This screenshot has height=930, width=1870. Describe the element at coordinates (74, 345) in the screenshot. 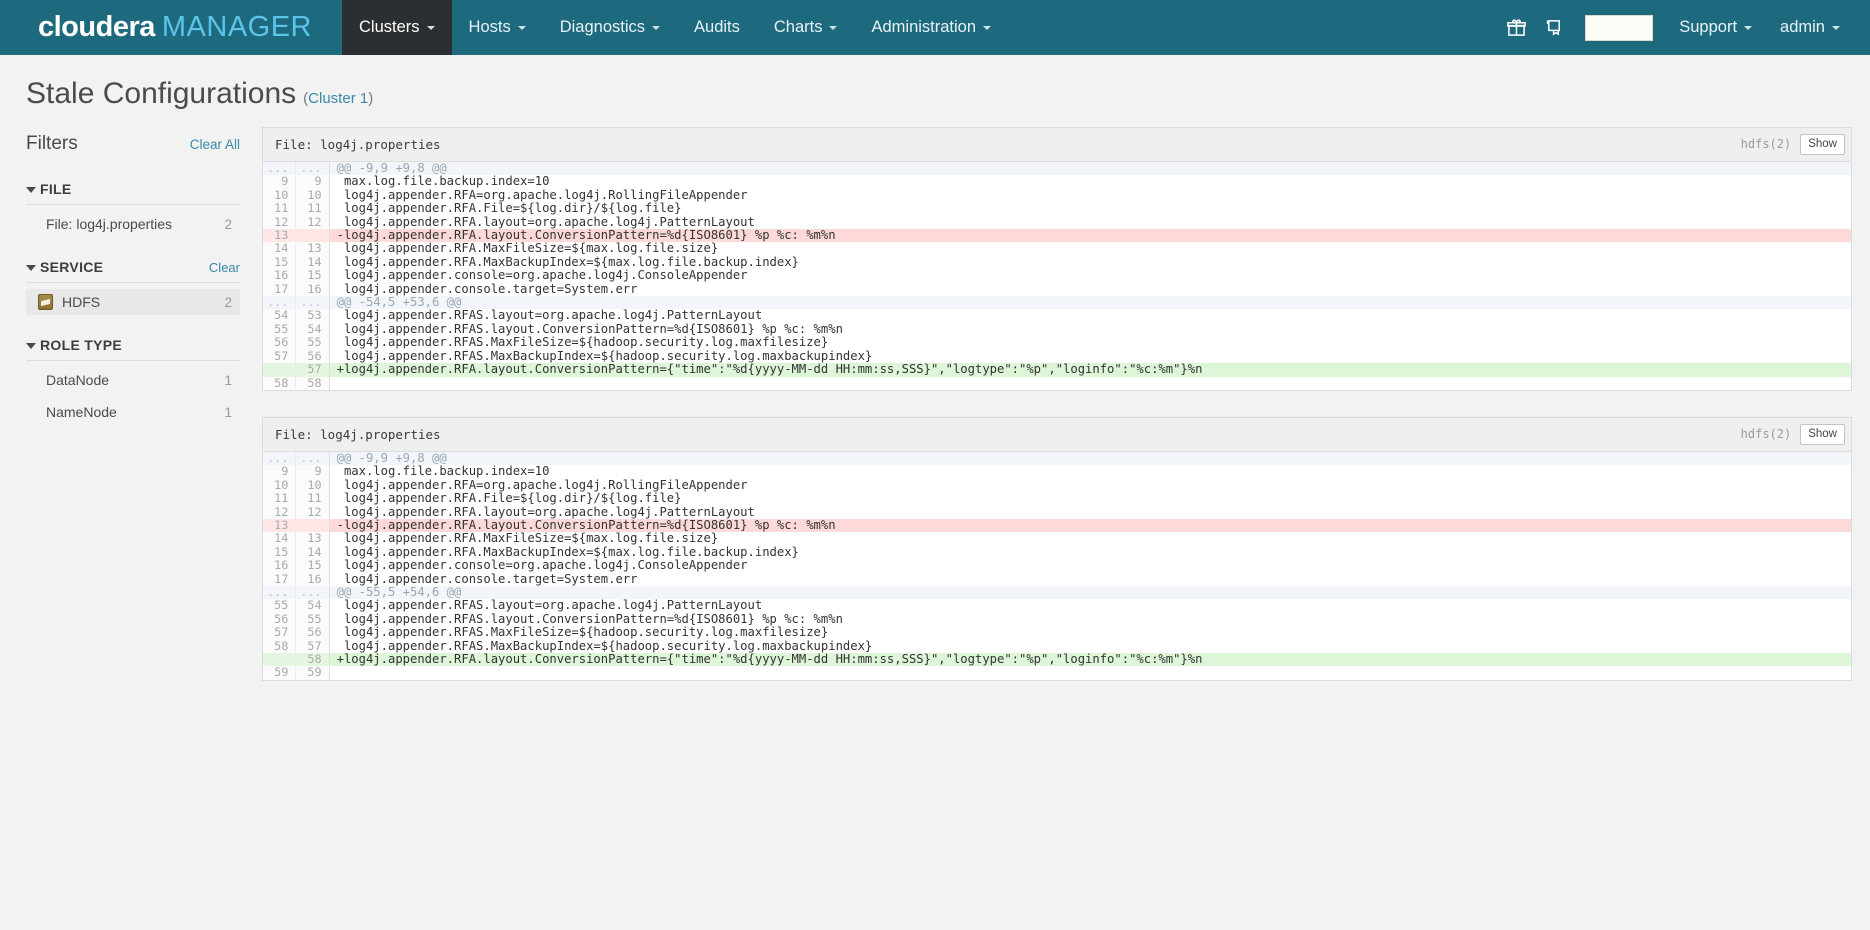

I see `facet-header-left: ROLE TYPE` at that location.